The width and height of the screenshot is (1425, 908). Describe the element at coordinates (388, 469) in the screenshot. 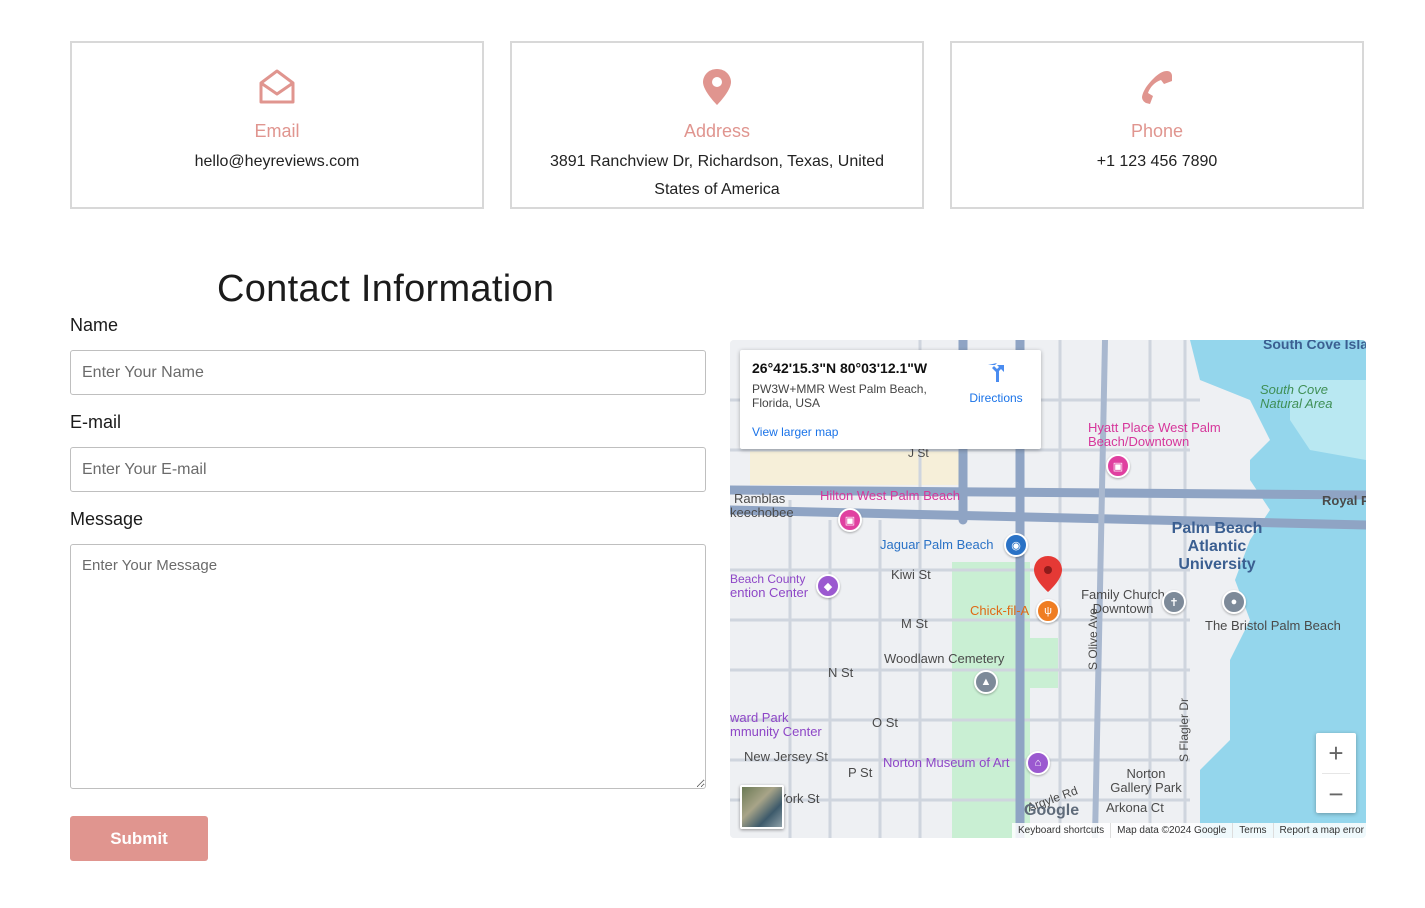

I see `email-input` at that location.